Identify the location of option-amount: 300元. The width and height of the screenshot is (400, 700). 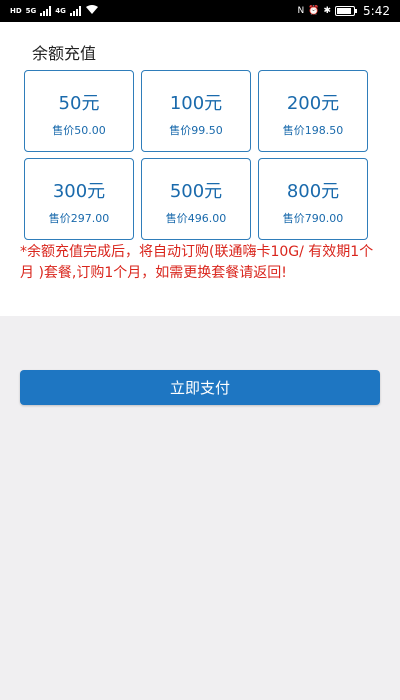
(79, 191).